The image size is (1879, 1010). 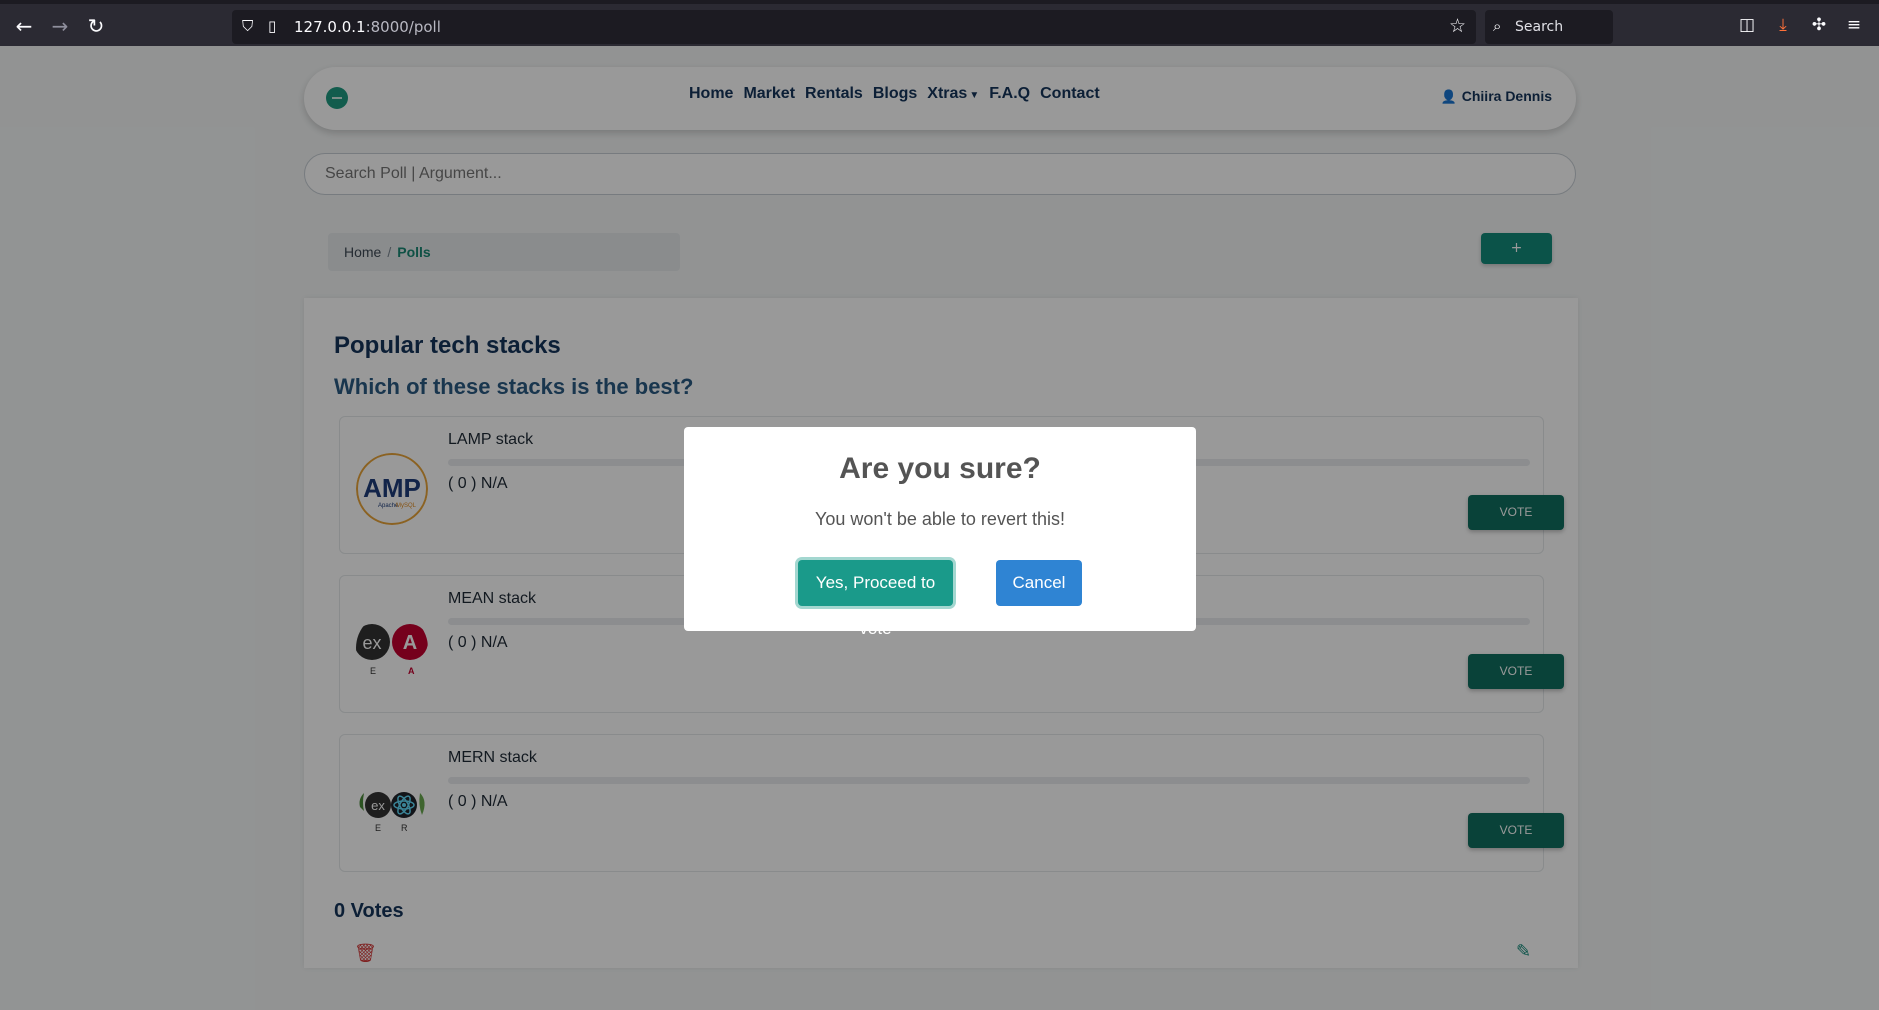 What do you see at coordinates (1039, 583) in the screenshot?
I see `cancel-button: Cancel` at bounding box center [1039, 583].